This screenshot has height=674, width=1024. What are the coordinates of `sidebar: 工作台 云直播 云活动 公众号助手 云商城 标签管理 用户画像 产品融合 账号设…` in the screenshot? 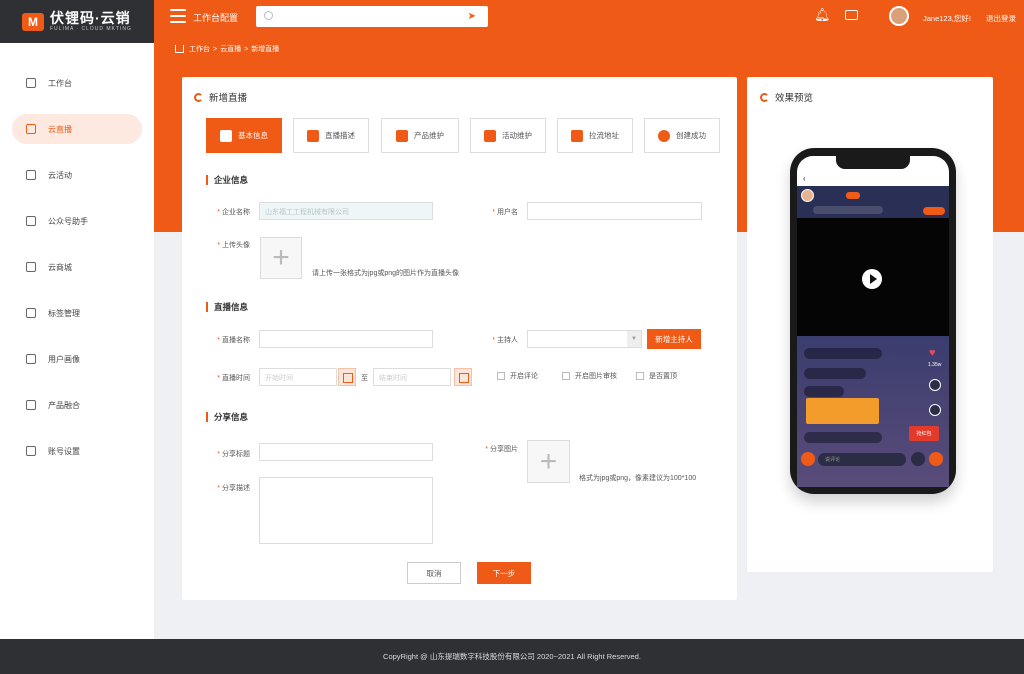 It's located at (77, 341).